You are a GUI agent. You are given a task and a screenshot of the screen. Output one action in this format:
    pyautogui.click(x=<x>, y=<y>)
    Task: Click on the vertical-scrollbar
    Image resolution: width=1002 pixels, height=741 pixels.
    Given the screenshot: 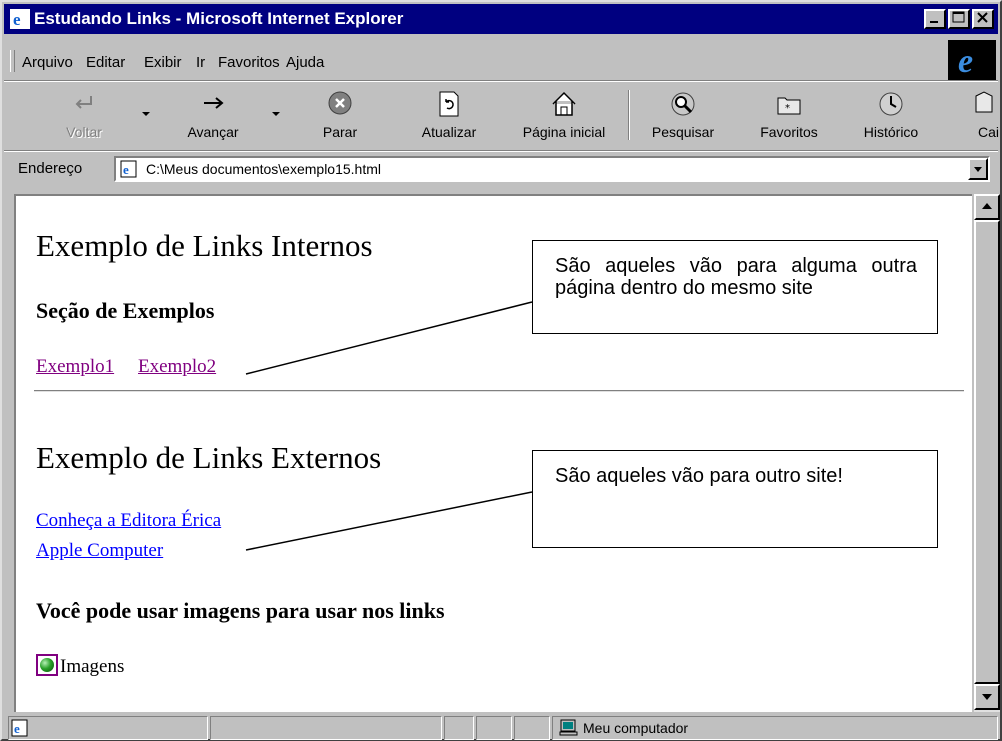 What is the action you would take?
    pyautogui.click(x=987, y=453)
    